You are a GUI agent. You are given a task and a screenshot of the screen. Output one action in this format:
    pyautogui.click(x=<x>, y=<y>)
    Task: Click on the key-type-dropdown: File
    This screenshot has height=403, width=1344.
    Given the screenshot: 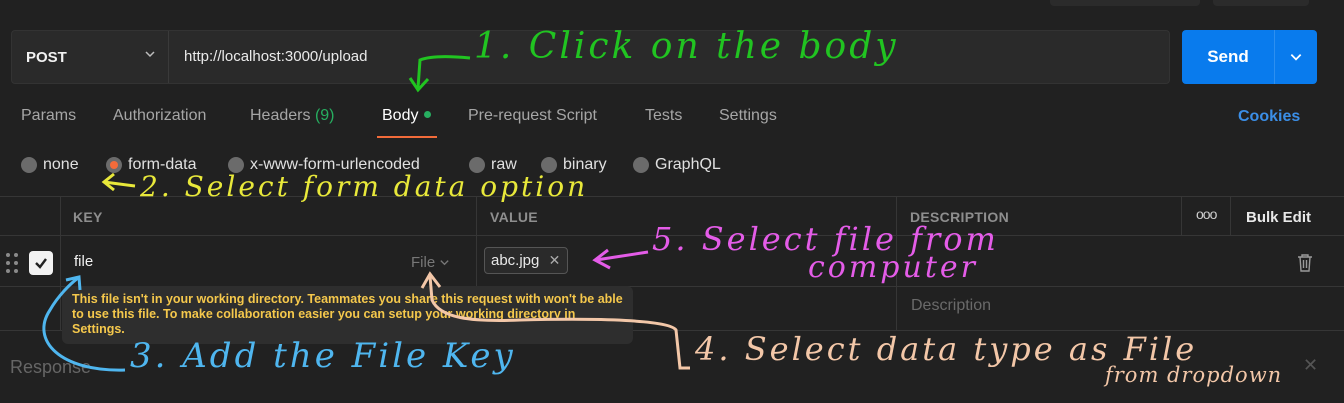 What is the action you would take?
    pyautogui.click(x=430, y=262)
    